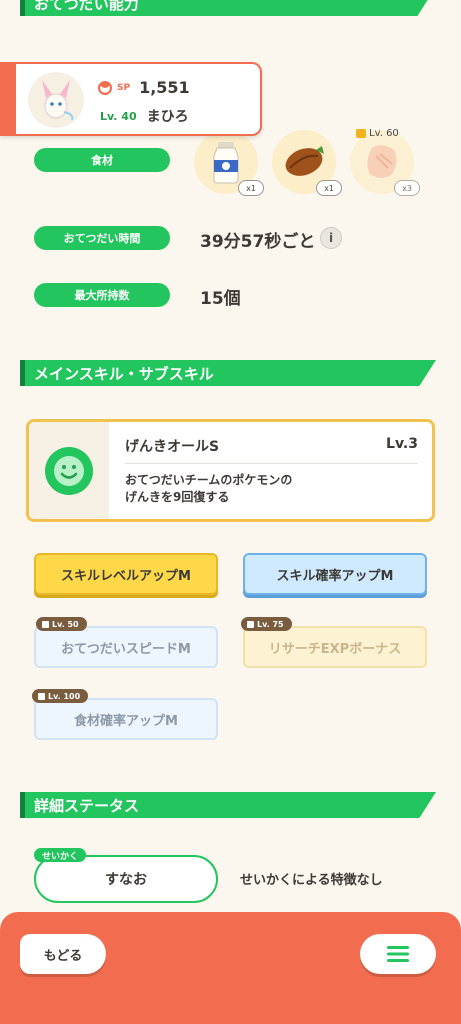 The height and width of the screenshot is (1024, 461). What do you see at coordinates (209, 480) in the screenshot?
I see `skill-description-line: おてつだいチームのポケモンの` at bounding box center [209, 480].